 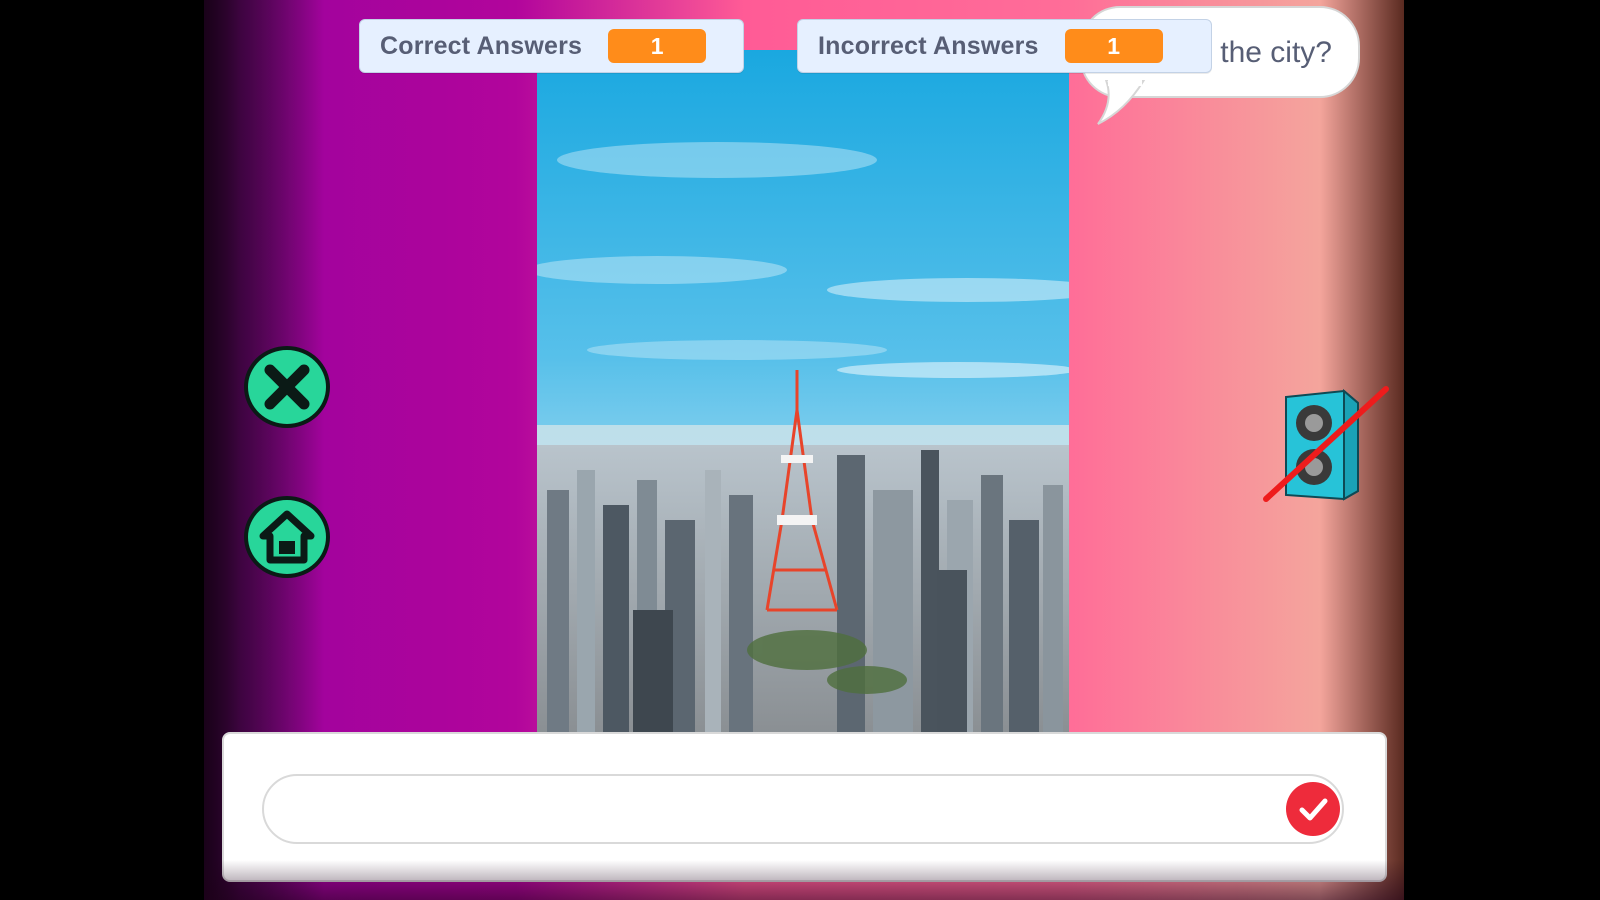 What do you see at coordinates (804, 880) in the screenshot?
I see `stage-shade-bottom` at bounding box center [804, 880].